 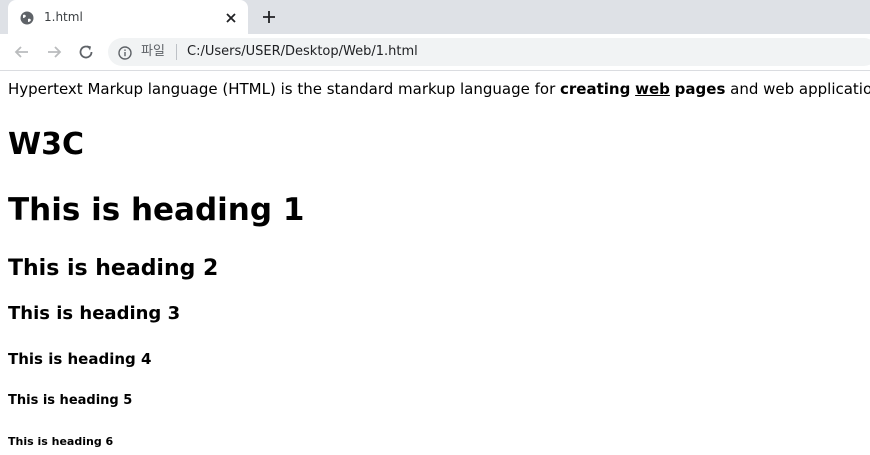 What do you see at coordinates (54, 52) in the screenshot?
I see `forward-arrow-icon` at bounding box center [54, 52].